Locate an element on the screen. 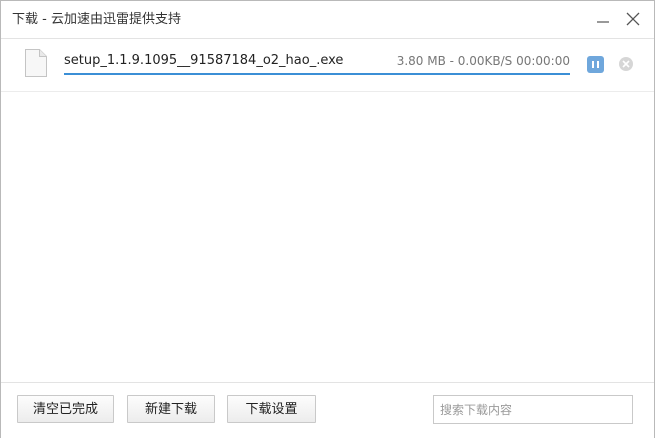 The width and height of the screenshot is (655, 438). minimize-icon is located at coordinates (603, 19).